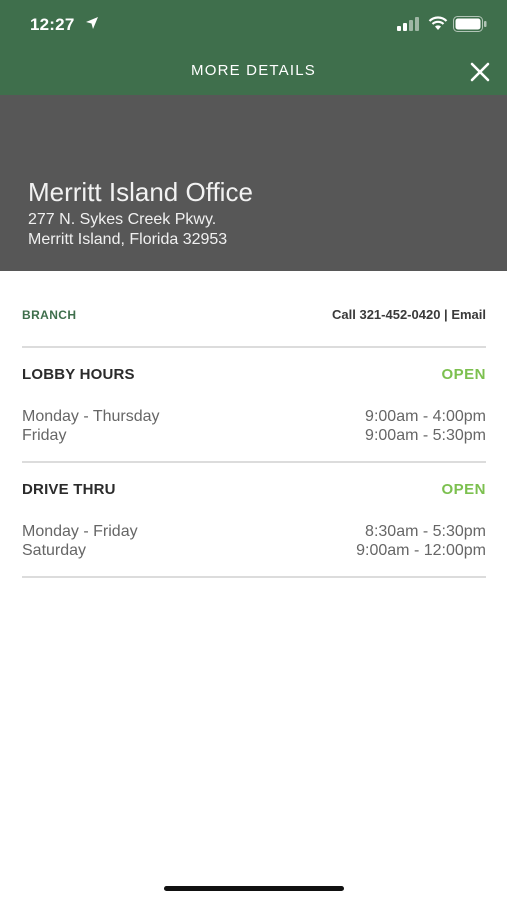 The height and width of the screenshot is (900, 507). I want to click on signal-icon, so click(408, 24).